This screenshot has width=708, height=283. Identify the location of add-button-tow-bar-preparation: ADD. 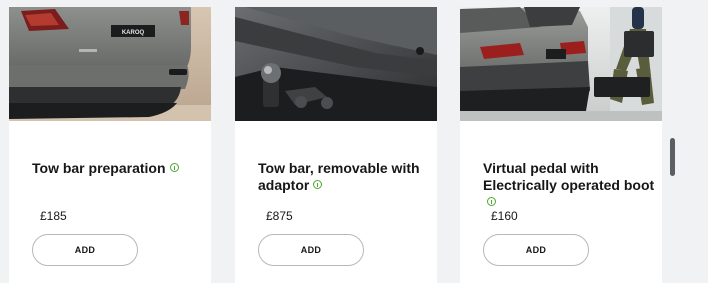
(85, 250).